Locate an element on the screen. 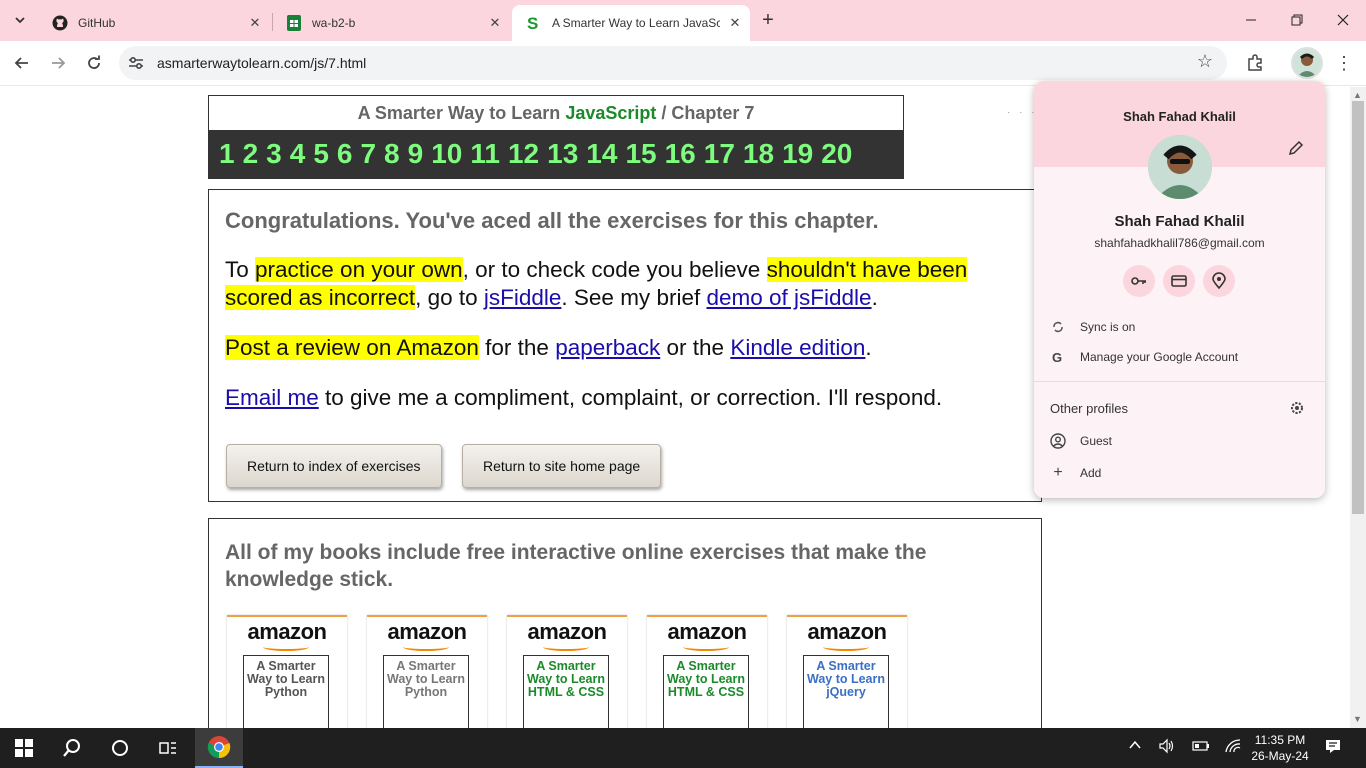  scroll-up-arrow-icon: ▲ is located at coordinates (1357, 95).